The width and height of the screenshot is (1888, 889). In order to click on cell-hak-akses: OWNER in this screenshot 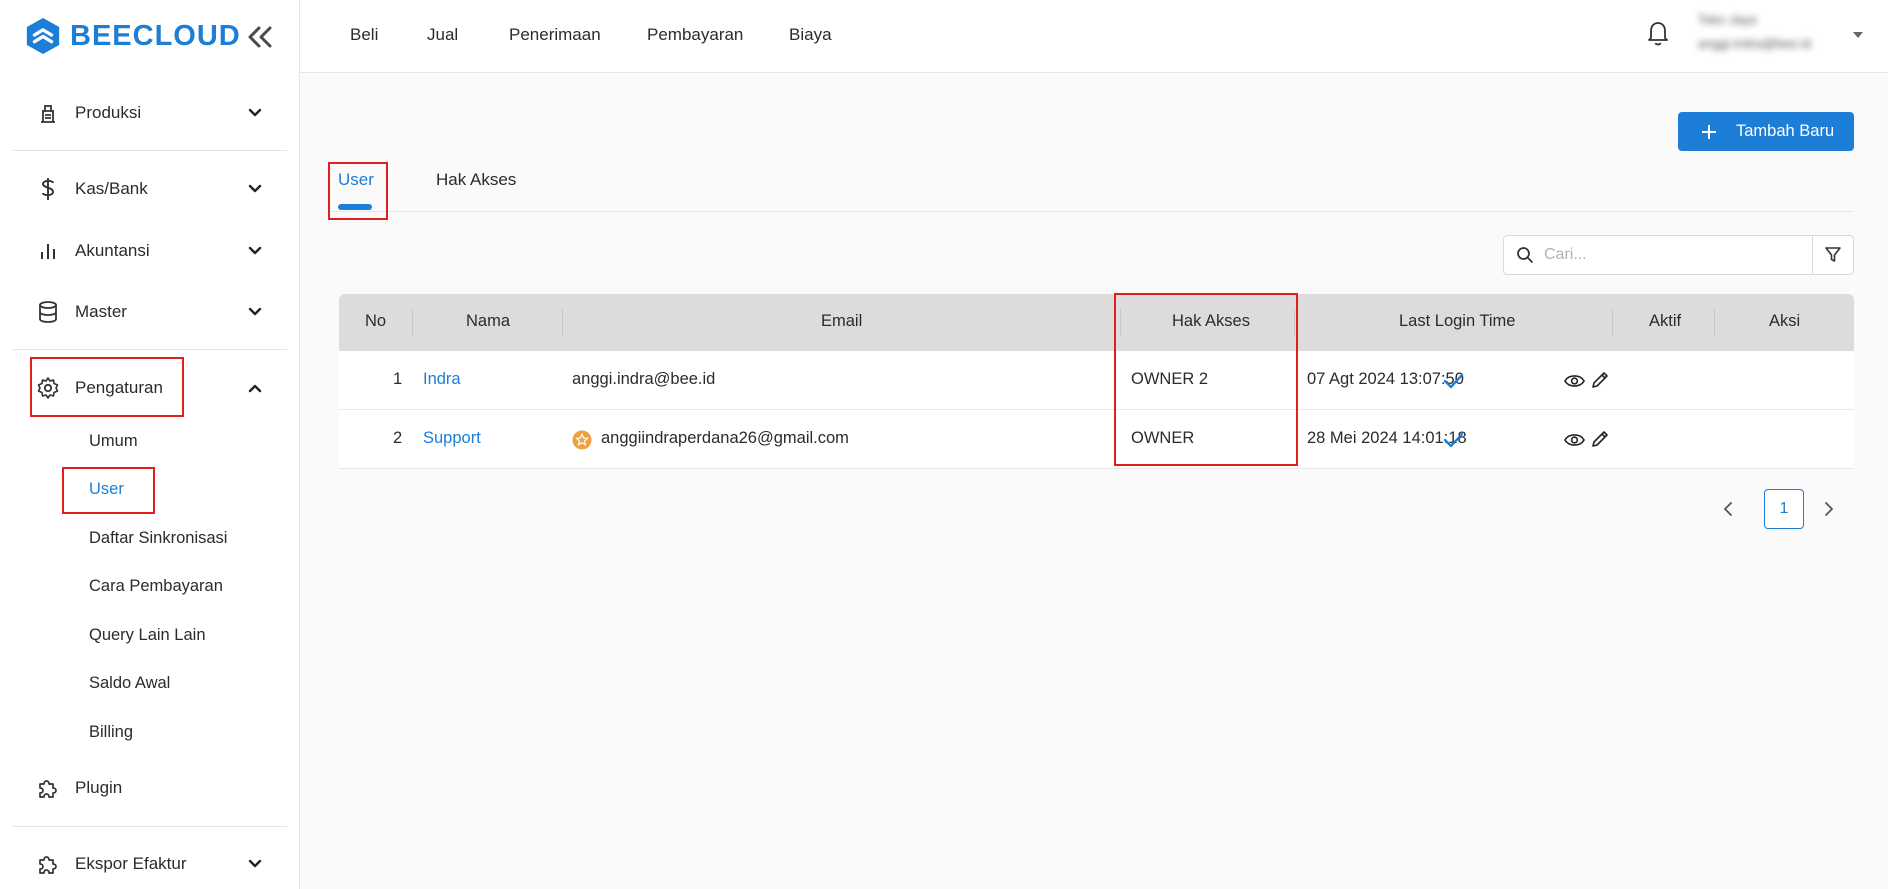, I will do `click(1163, 438)`.